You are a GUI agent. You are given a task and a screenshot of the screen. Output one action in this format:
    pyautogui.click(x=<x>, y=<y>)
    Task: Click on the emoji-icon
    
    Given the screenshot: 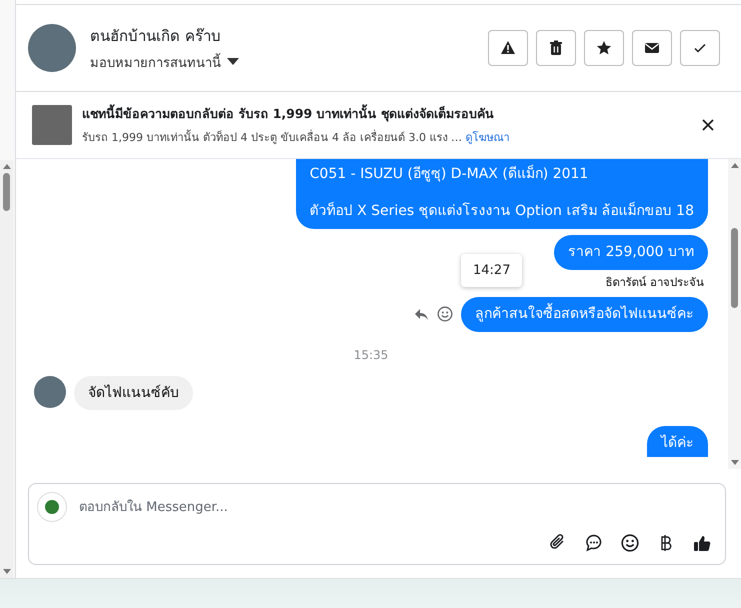 What is the action you would take?
    pyautogui.click(x=630, y=543)
    